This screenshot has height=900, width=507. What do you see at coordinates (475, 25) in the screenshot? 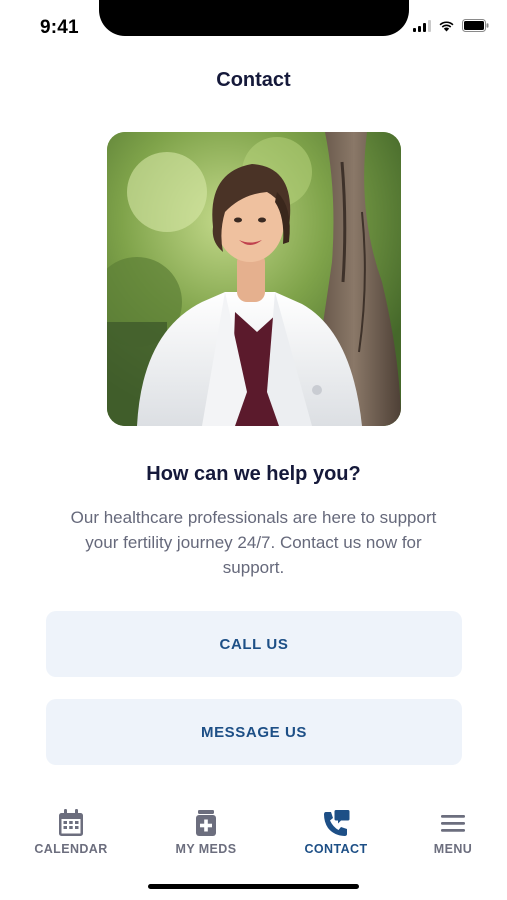
I see `battery-icon` at bounding box center [475, 25].